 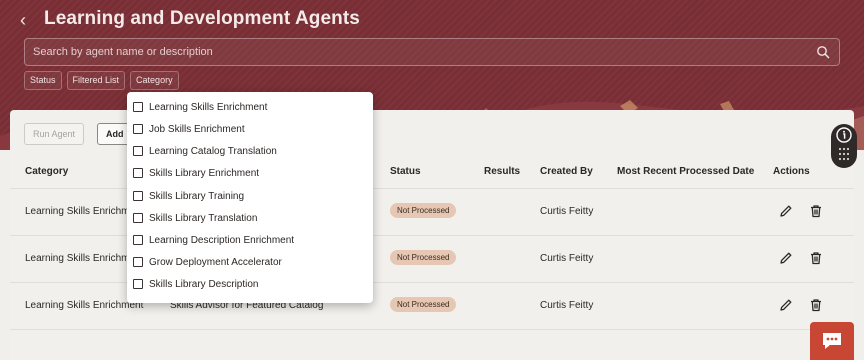 I want to click on category-option-label: Job Skills Enrichment, so click(x=197, y=129).